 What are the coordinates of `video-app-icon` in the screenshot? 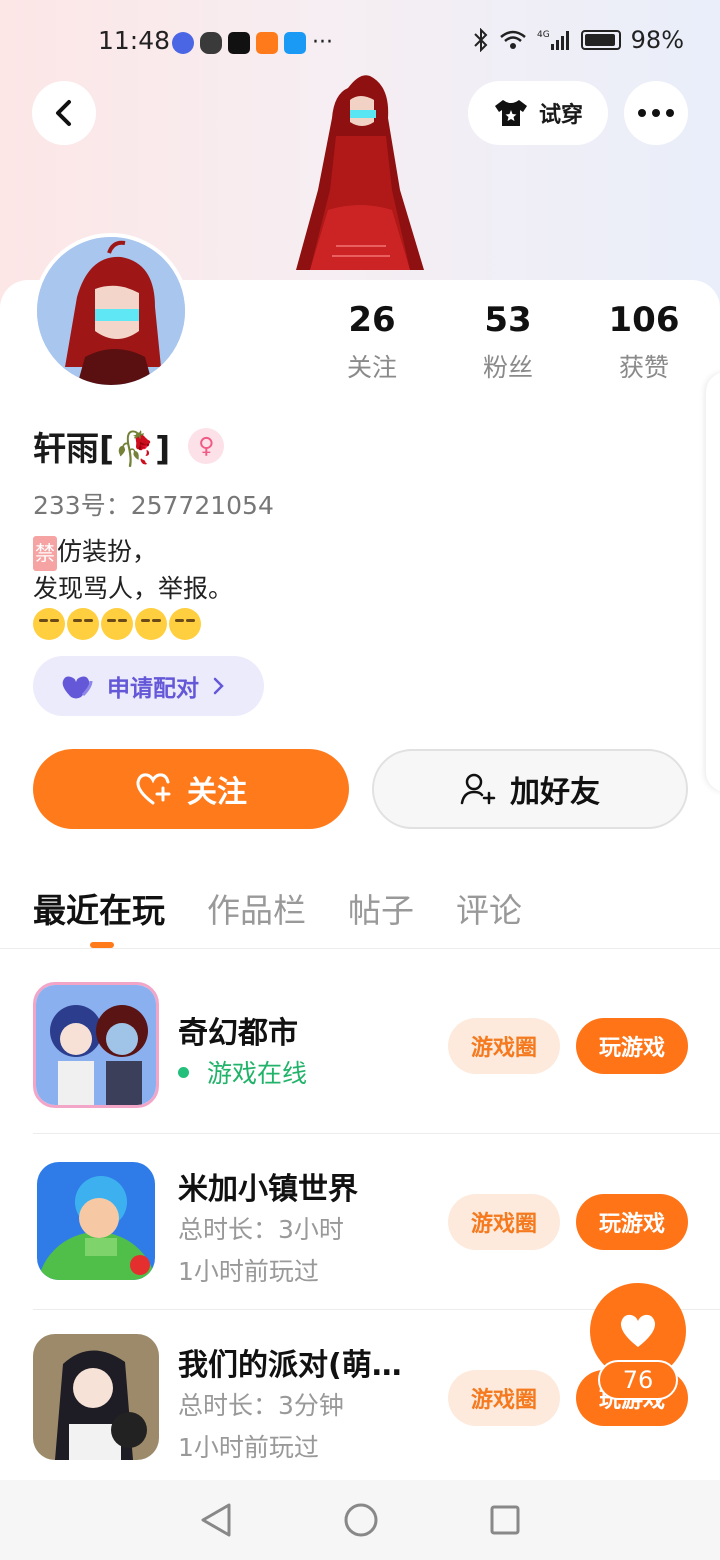 It's located at (267, 42).